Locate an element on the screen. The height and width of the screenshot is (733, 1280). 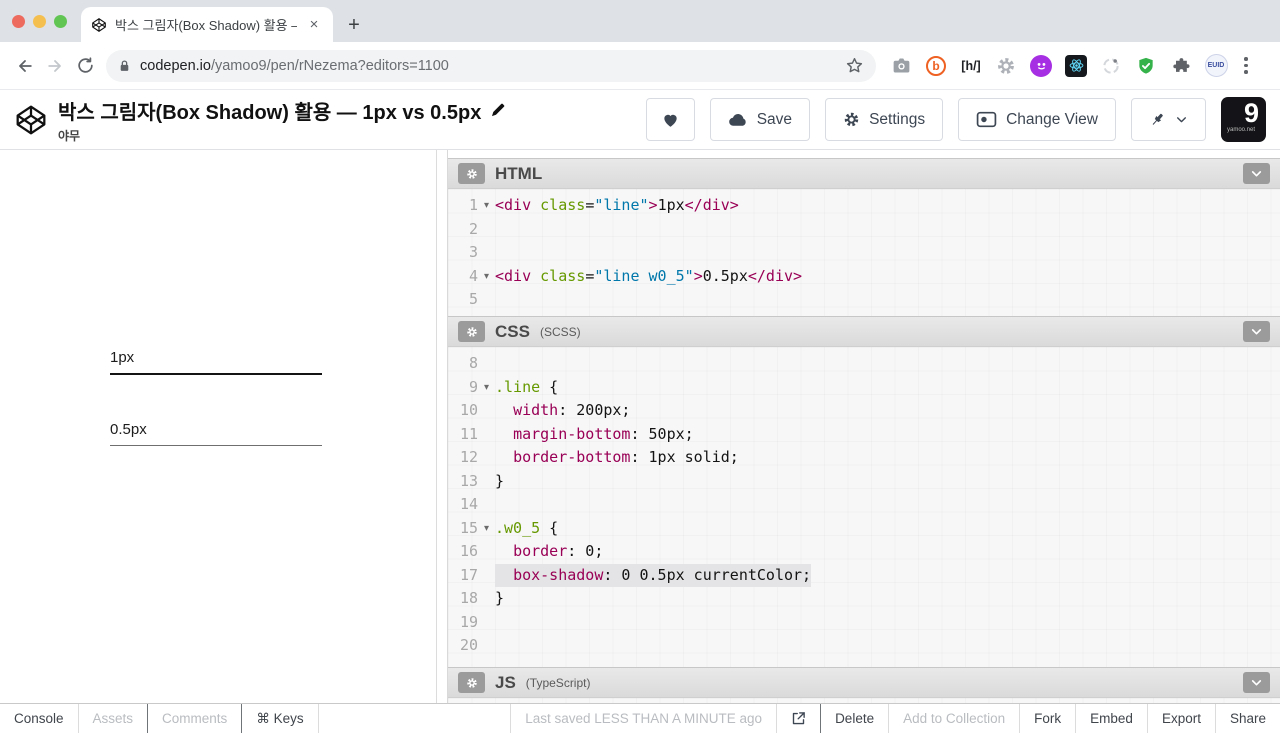
back-icon is located at coordinates (25, 66).